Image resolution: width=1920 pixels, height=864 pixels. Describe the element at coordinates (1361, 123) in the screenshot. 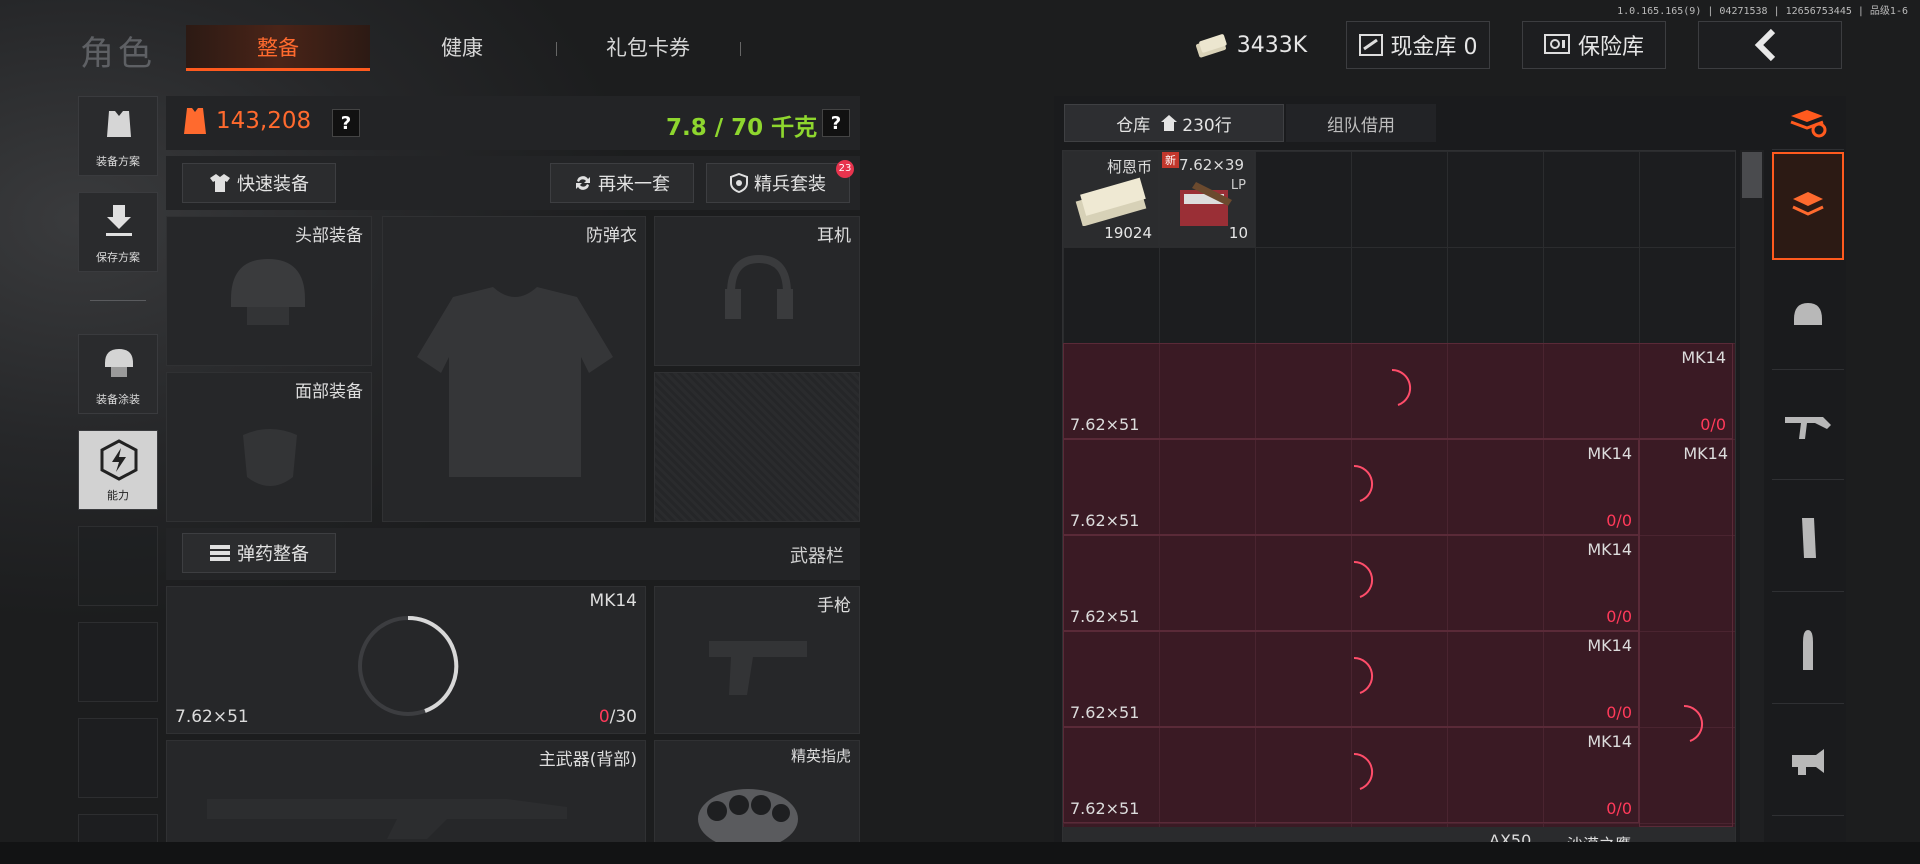

I see `tab-team-borrow: 组队借用` at that location.